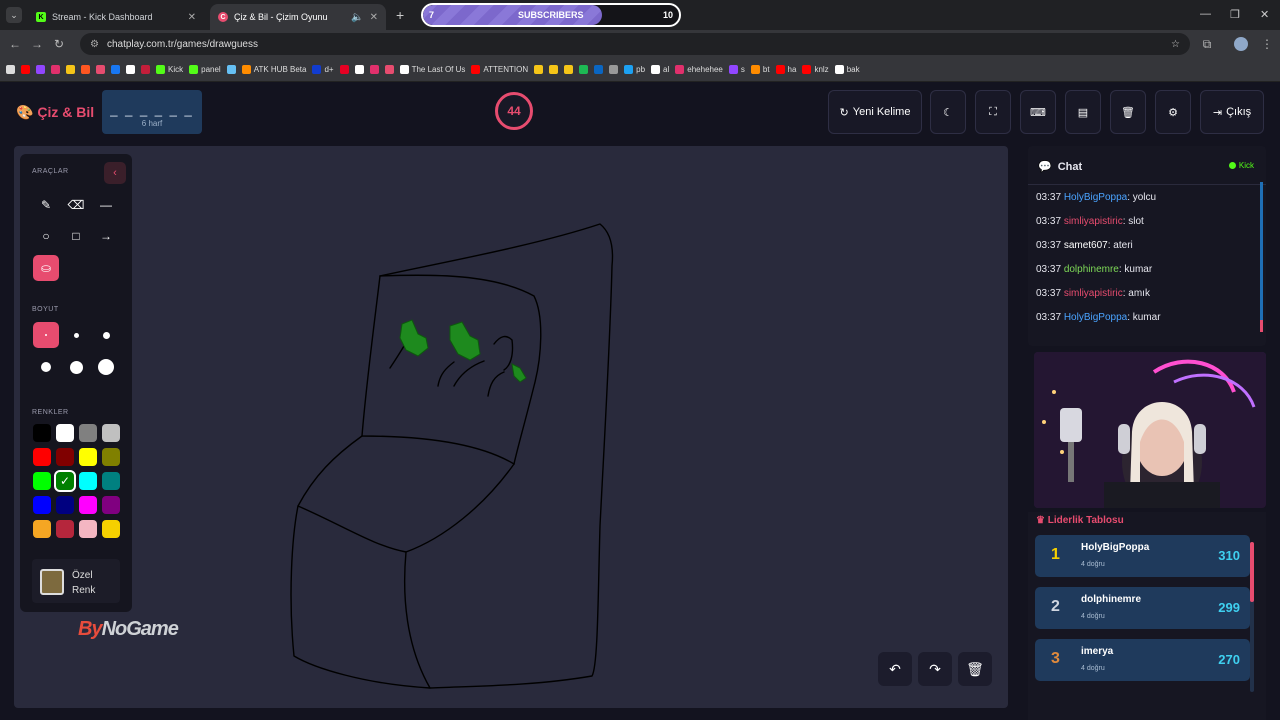 Image resolution: width=1280 pixels, height=720 pixels. What do you see at coordinates (1083, 112) in the screenshot?
I see `archive-button: ▤` at bounding box center [1083, 112].